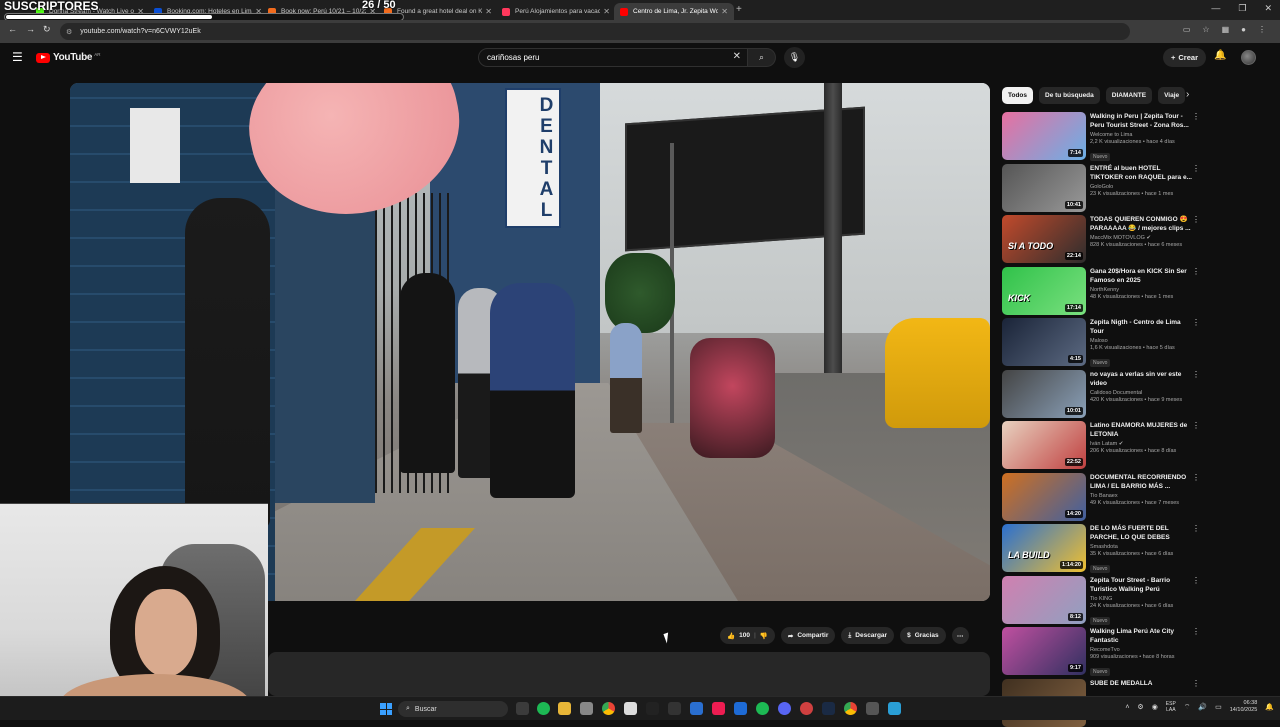 The image size is (1280, 727). Describe the element at coordinates (1187, 29) in the screenshot. I see `cast-icon: ▭` at that location.